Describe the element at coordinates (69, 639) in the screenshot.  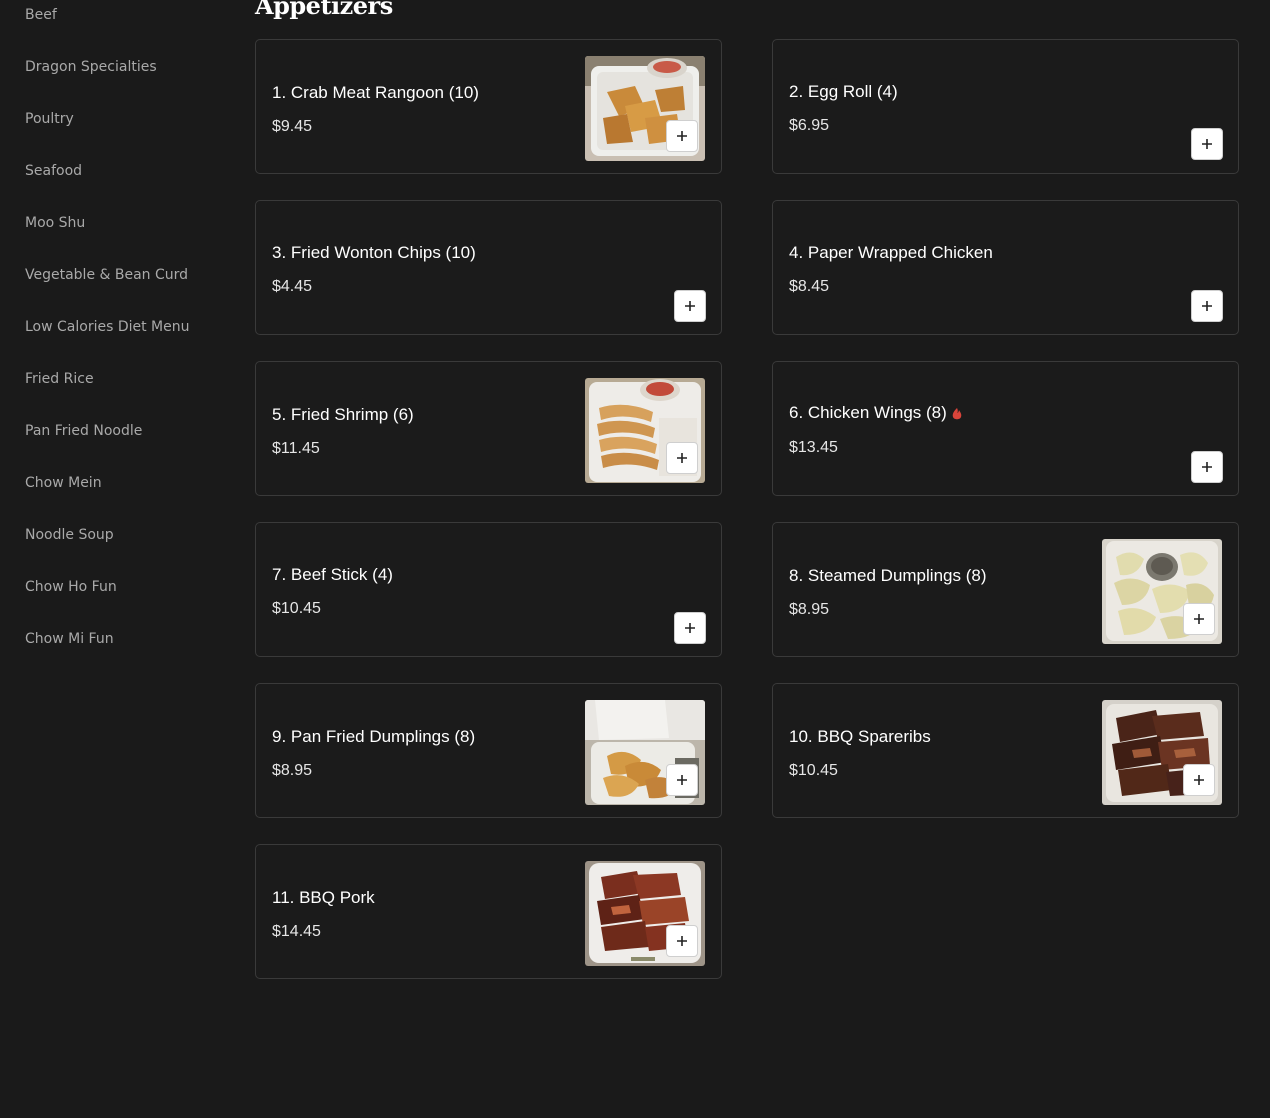
I see `sidebar-item-chow-mi-fun: Chow Mi Fun` at that location.